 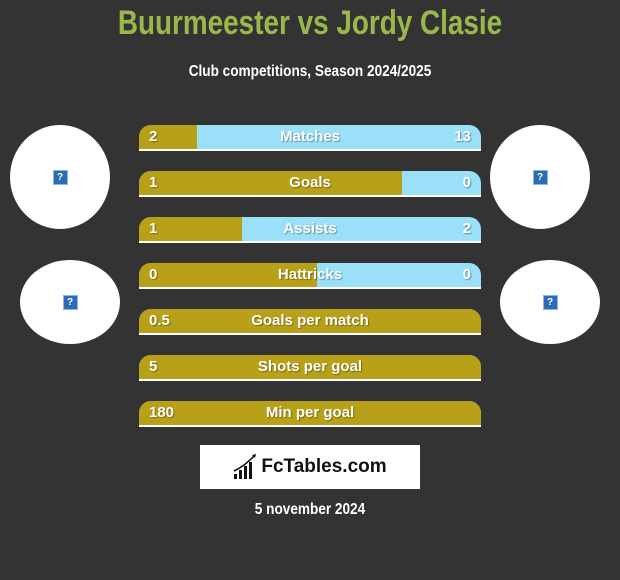 I want to click on report-date: 5 november 2024, so click(x=310, y=509).